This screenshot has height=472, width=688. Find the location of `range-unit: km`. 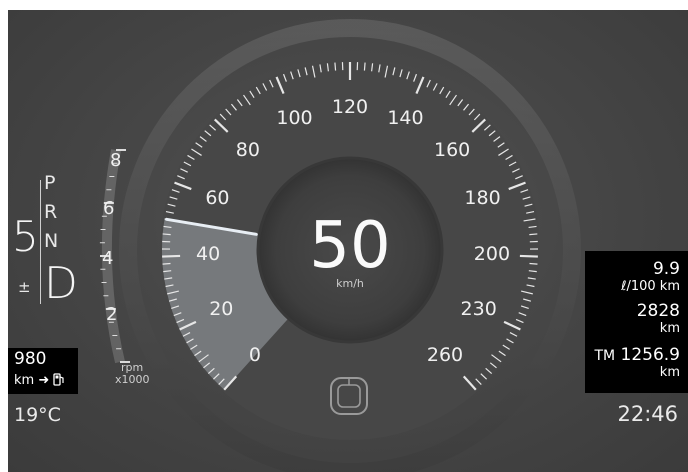

range-unit: km is located at coordinates (24, 380).